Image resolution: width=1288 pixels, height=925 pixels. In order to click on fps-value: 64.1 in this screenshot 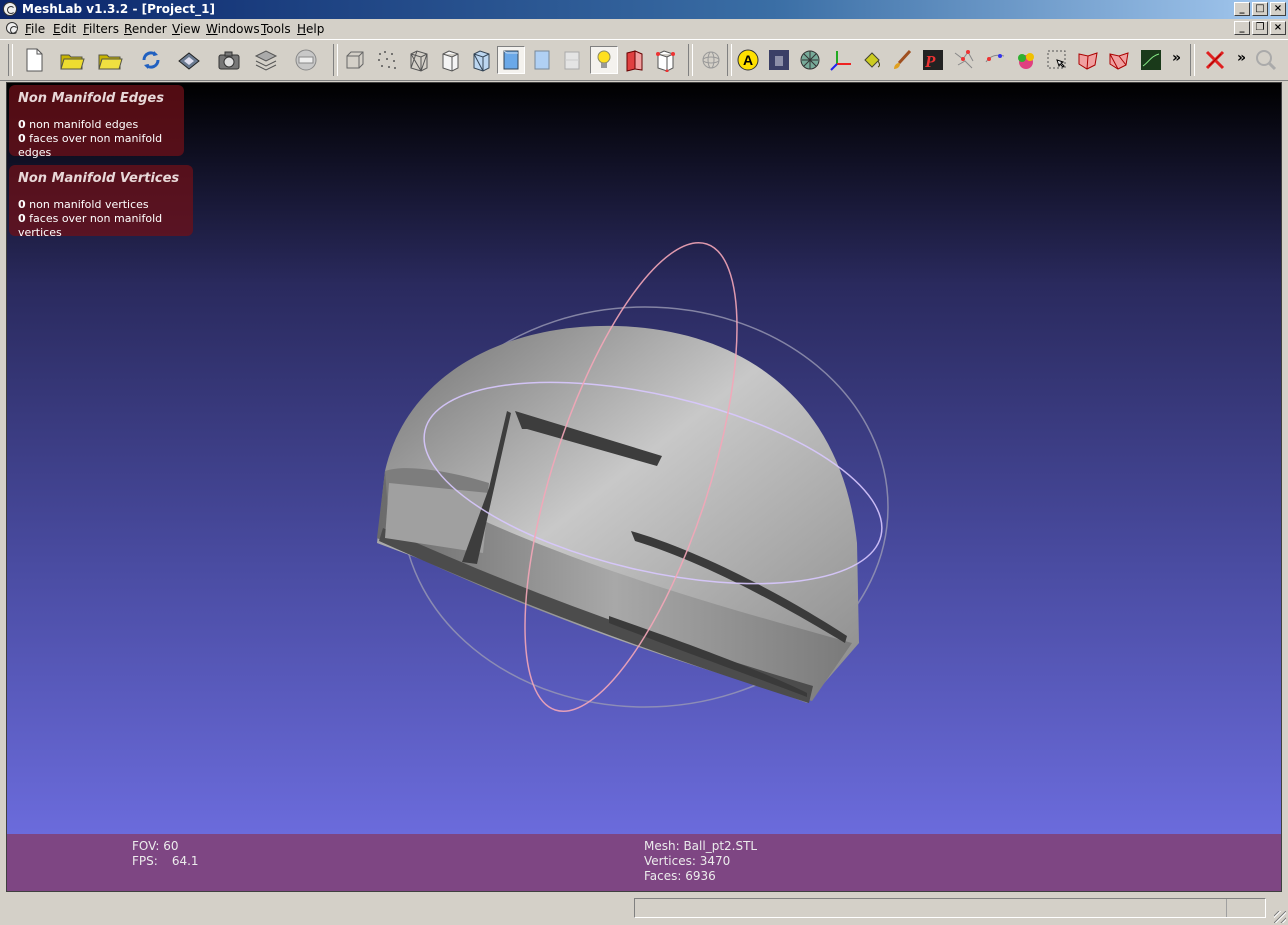, I will do `click(185, 861)`.